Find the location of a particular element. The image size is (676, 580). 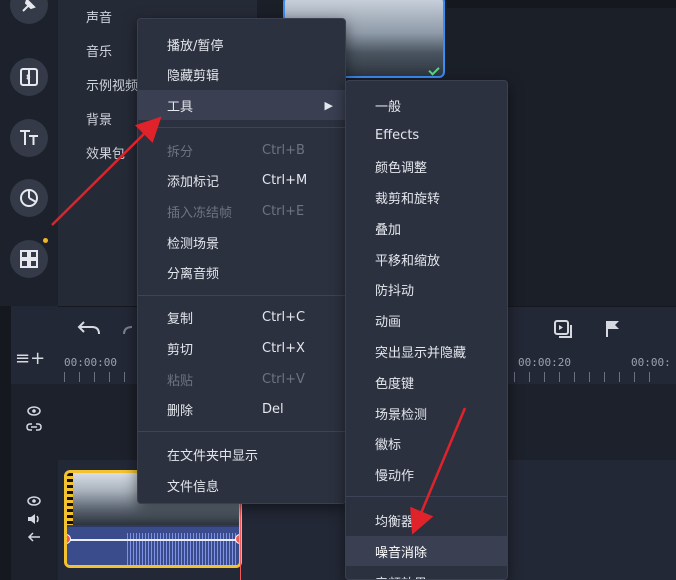

category-effect-pack: 效果包 is located at coordinates (105, 152).